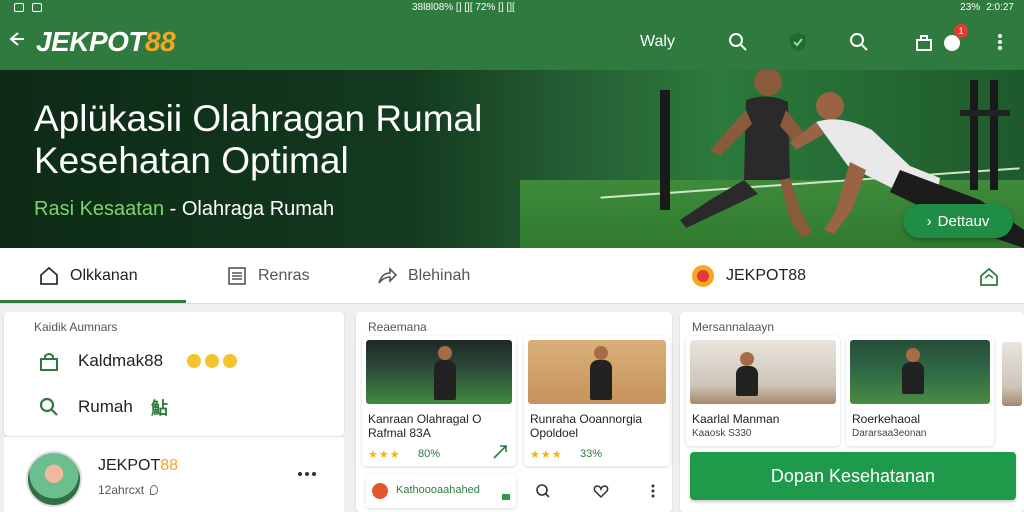 The height and width of the screenshot is (512, 1024). What do you see at coordinates (16, 42) in the screenshot?
I see `back-arrow-icon` at bounding box center [16, 42].